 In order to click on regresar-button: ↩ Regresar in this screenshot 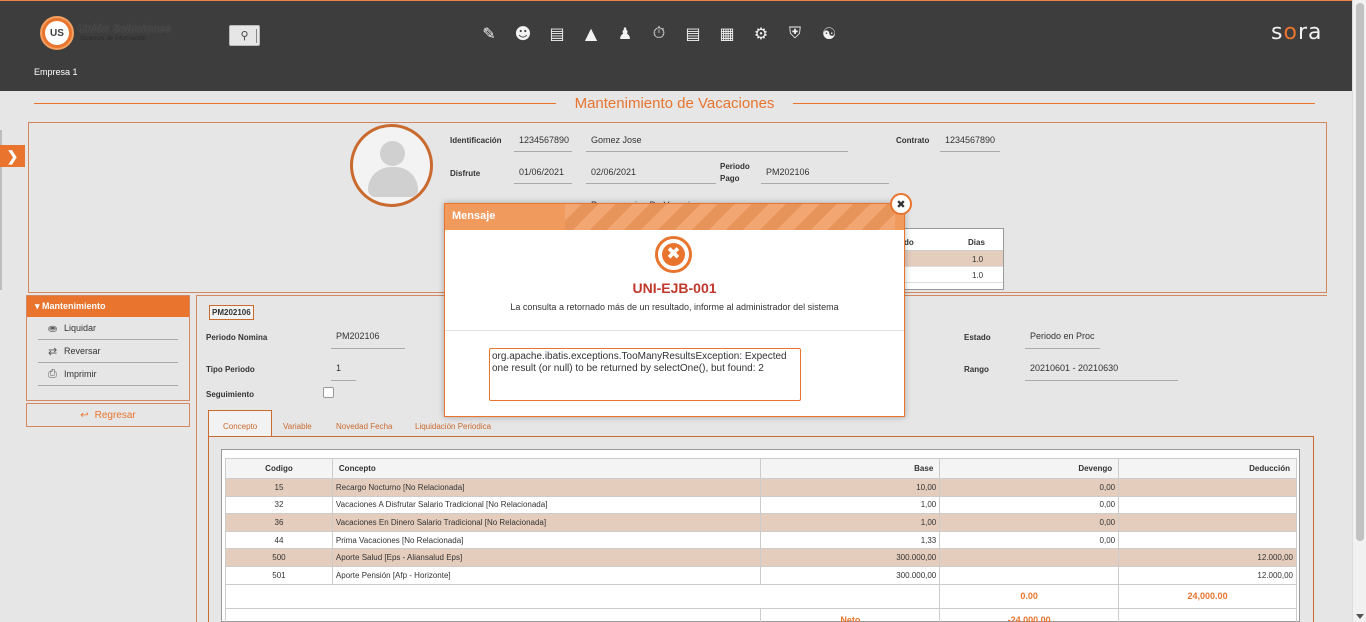, I will do `click(108, 415)`.